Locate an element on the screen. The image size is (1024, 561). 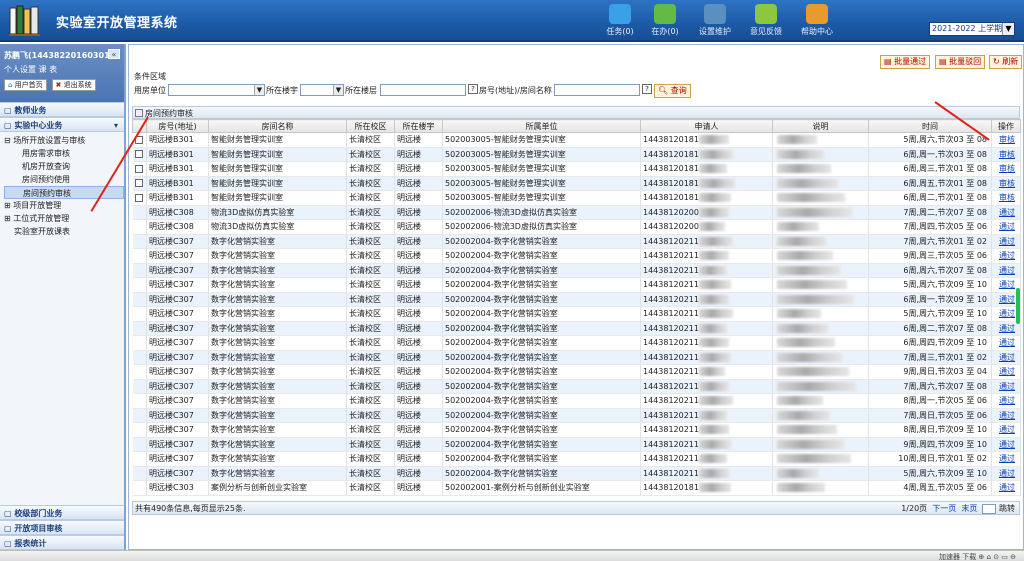
tree-item-venue-open: ⊟ 场所开放设置与审核 is located at coordinates (64, 140).